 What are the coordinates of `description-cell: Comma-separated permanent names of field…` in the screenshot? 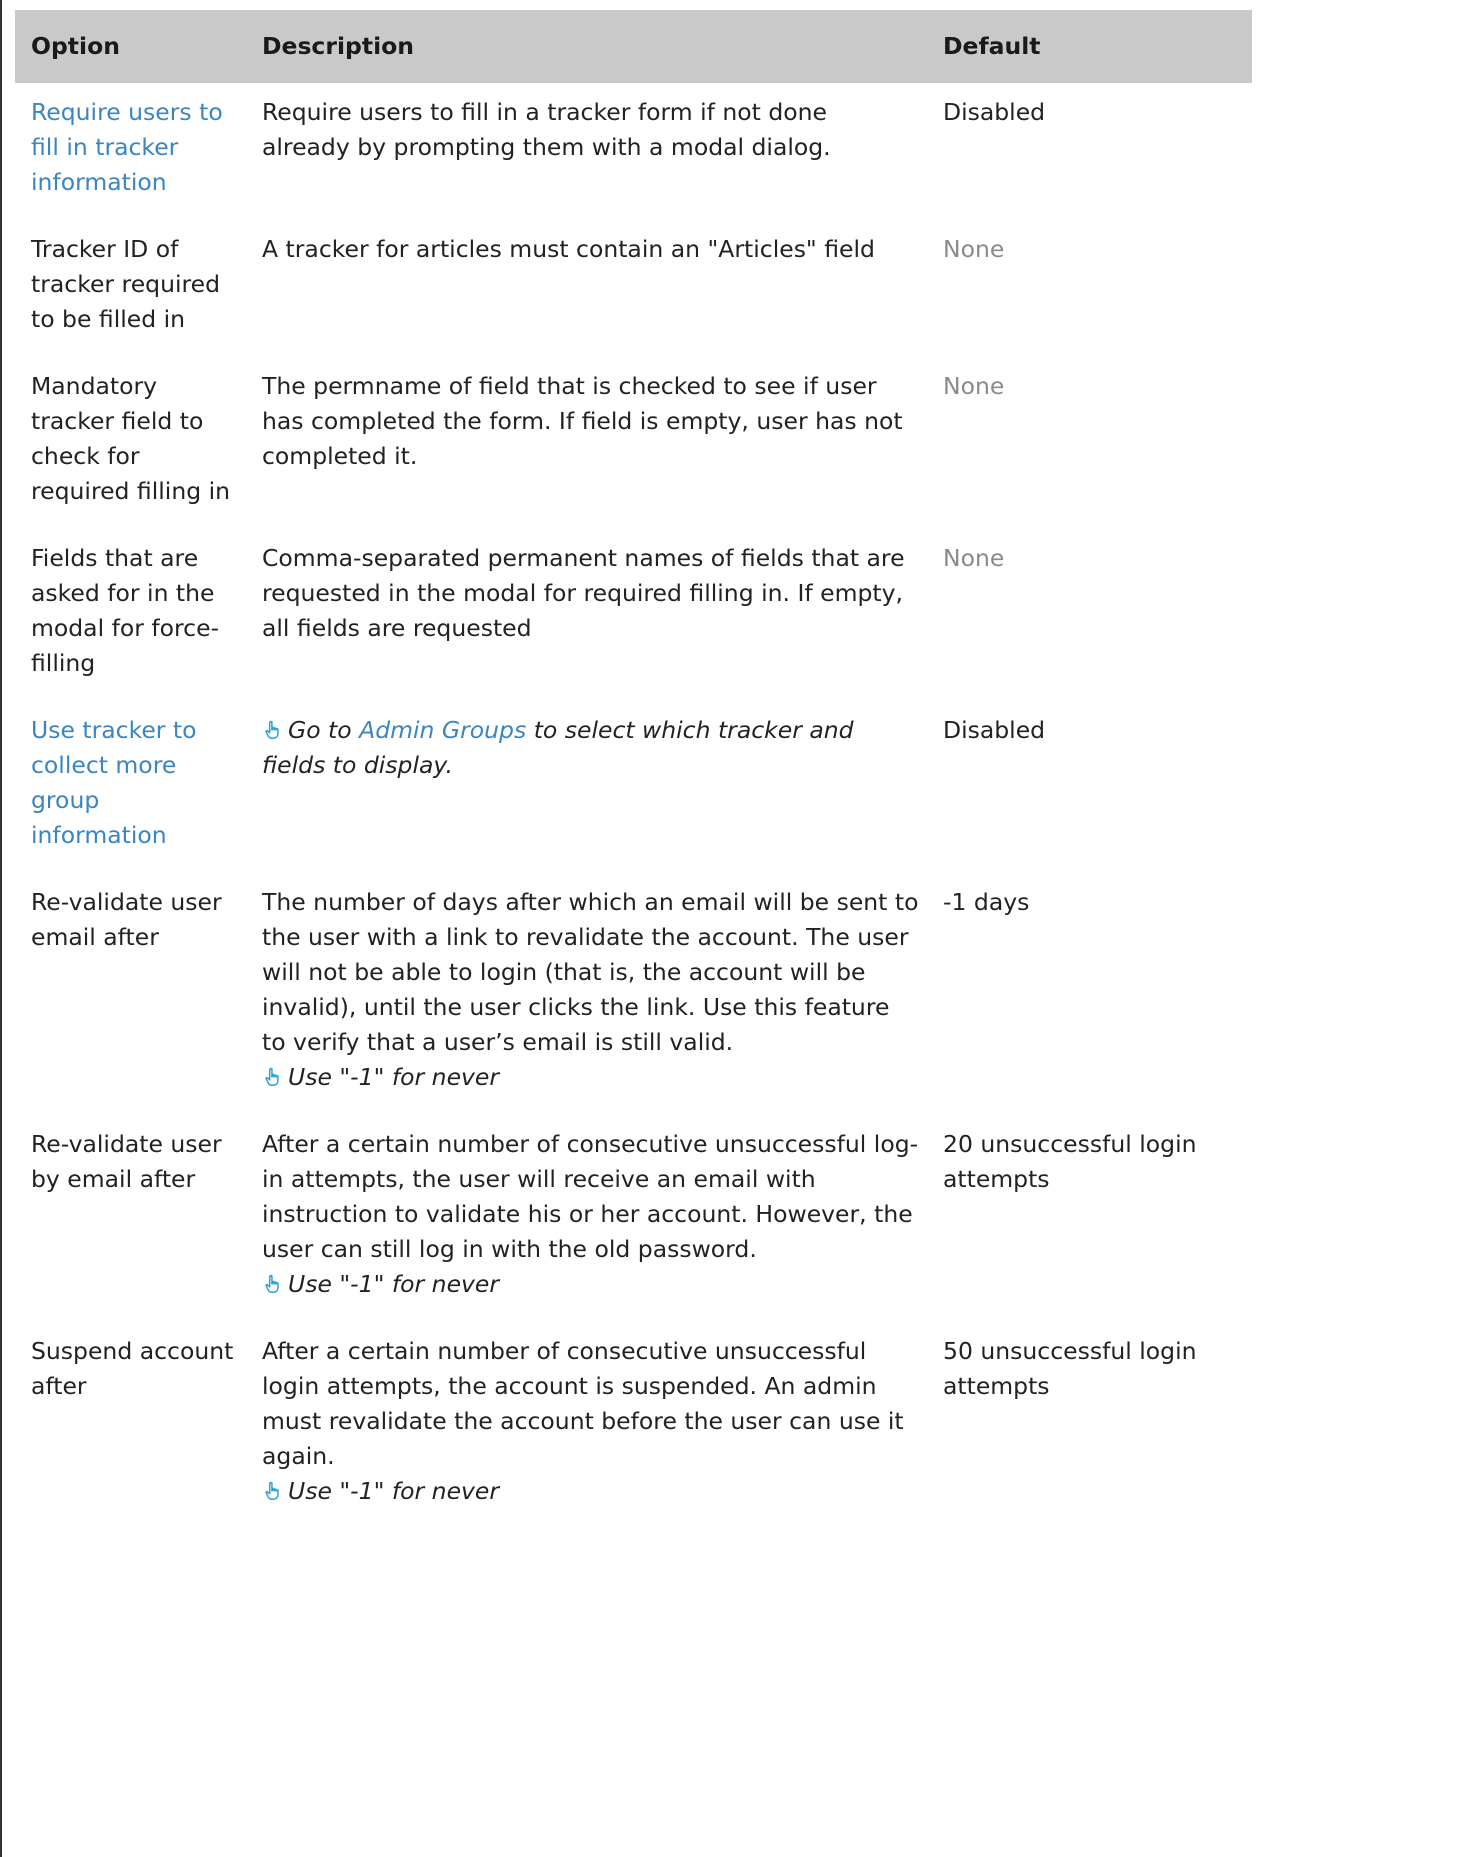 It's located at (583, 593).